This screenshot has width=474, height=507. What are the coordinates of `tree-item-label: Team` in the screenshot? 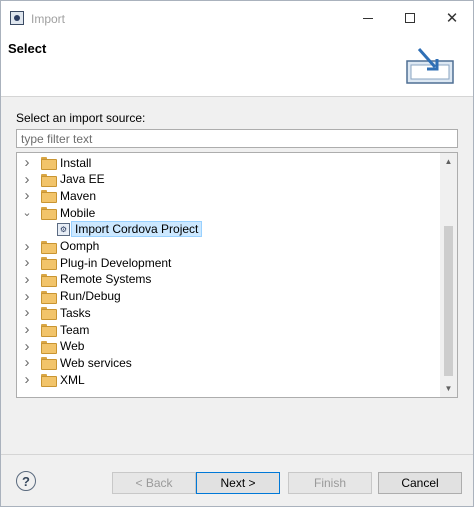 It's located at (75, 329).